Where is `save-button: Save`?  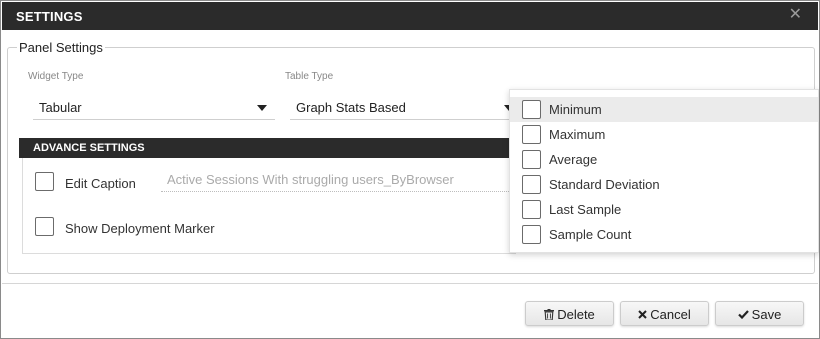 save-button: Save is located at coordinates (759, 313).